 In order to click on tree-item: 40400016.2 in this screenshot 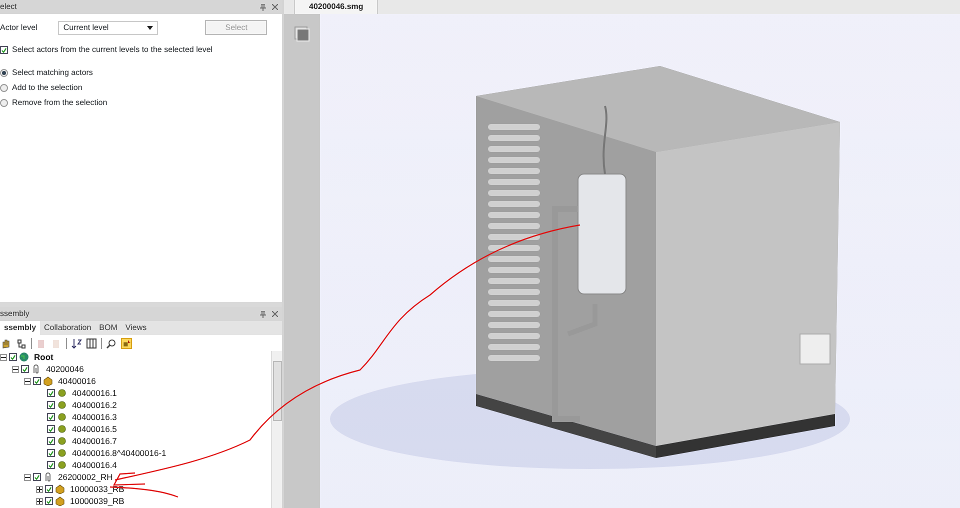, I will do `click(94, 405)`.